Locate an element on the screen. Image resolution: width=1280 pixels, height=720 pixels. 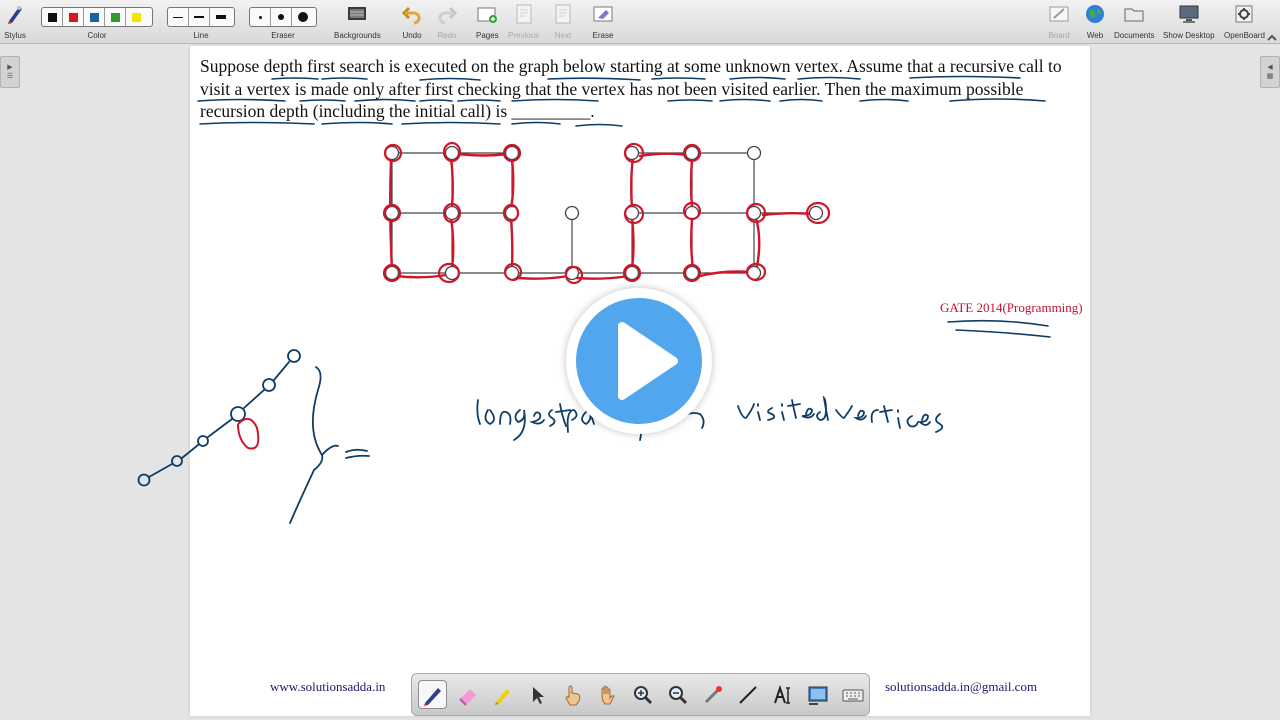
highlighter-tool-button is located at coordinates (502, 694).